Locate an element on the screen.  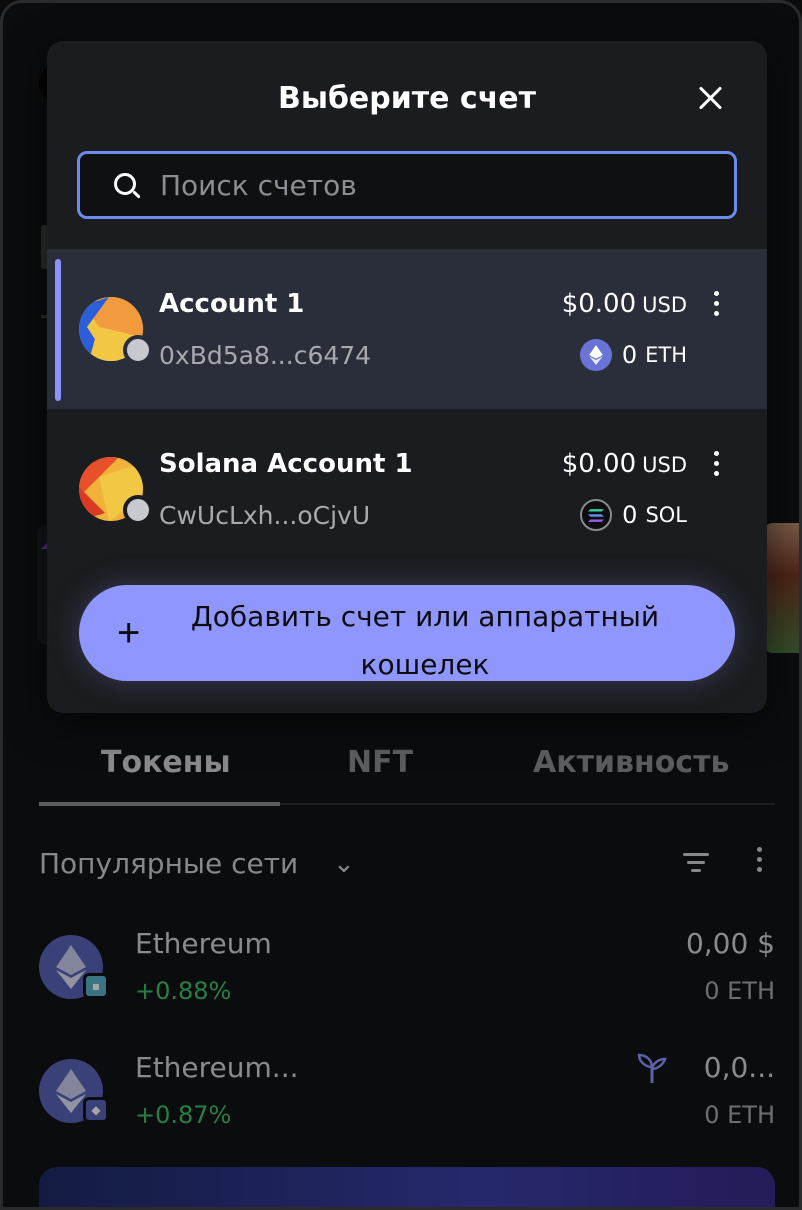
search-box is located at coordinates (407, 185).